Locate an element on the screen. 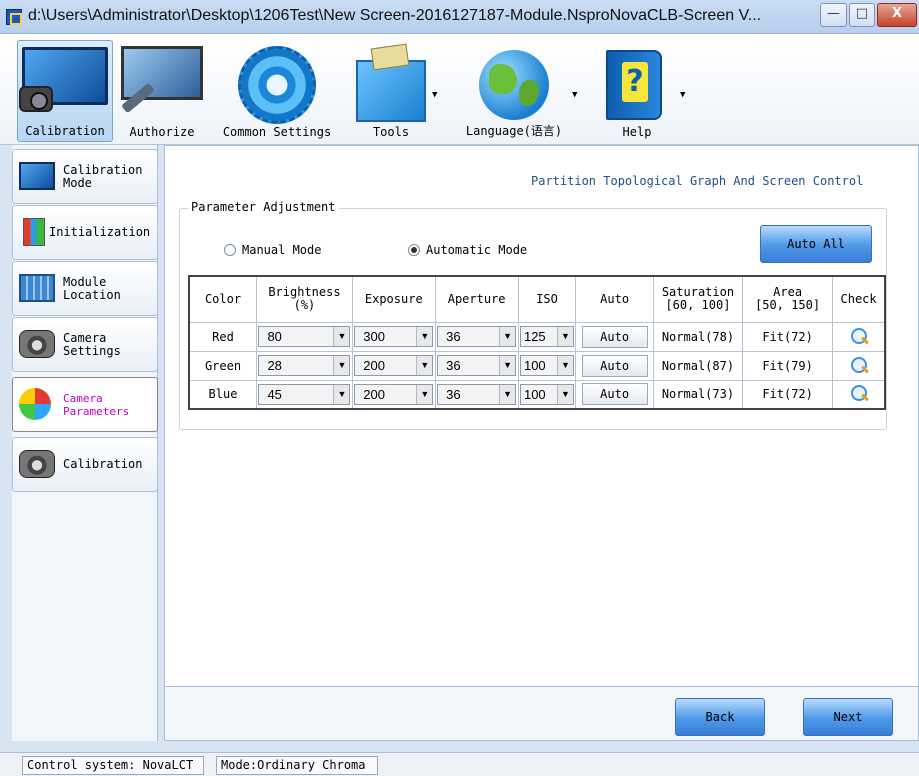 This screenshot has height=776, width=919. ribbon-calibration-button: Calibration is located at coordinates (65, 91).